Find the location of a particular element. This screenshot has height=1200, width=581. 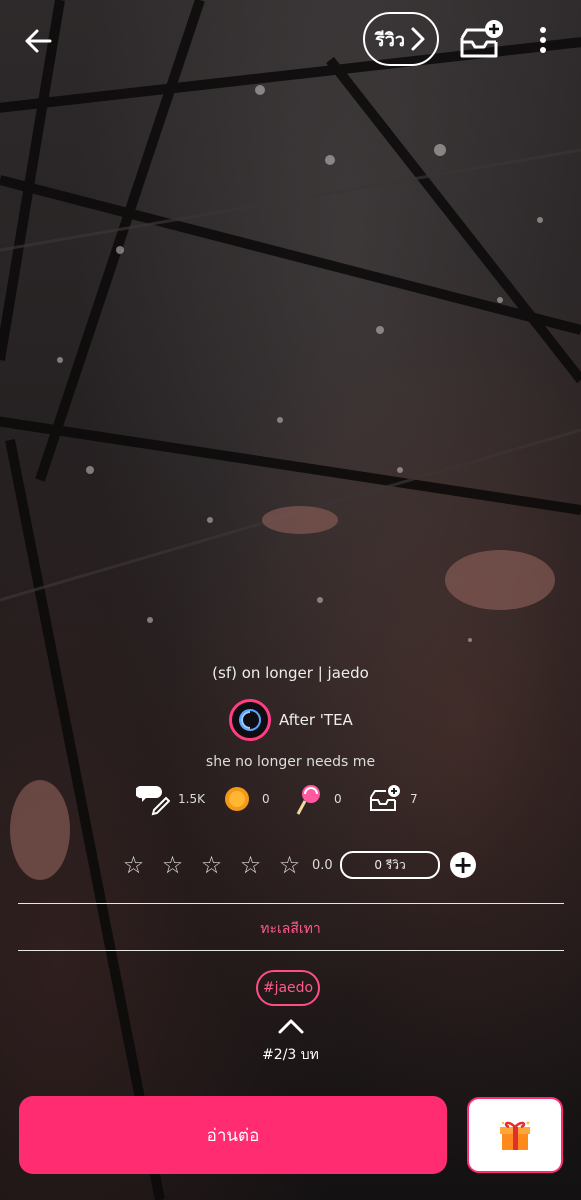

gift-icon is located at coordinates (515, 1135).